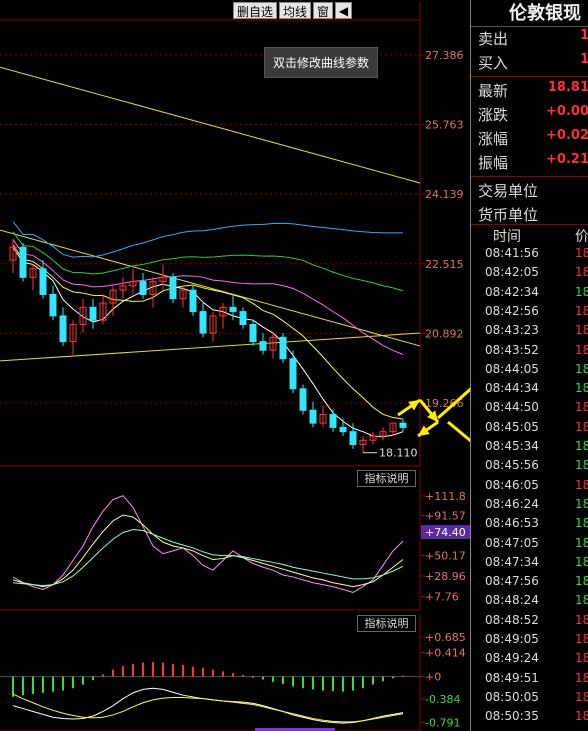 This screenshot has width=588, height=731. I want to click on window-button: 窗, so click(322, 10).